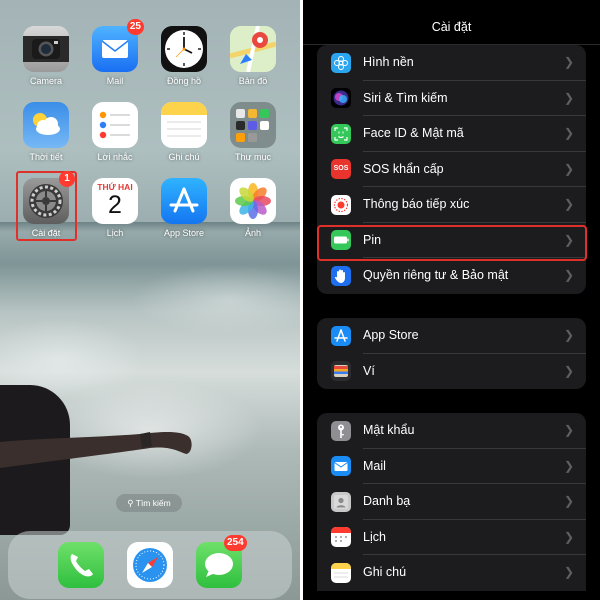 Image resolution: width=600 pixels, height=600 pixels. I want to click on app-settings: 1 Cài đặt, so click(46, 204).